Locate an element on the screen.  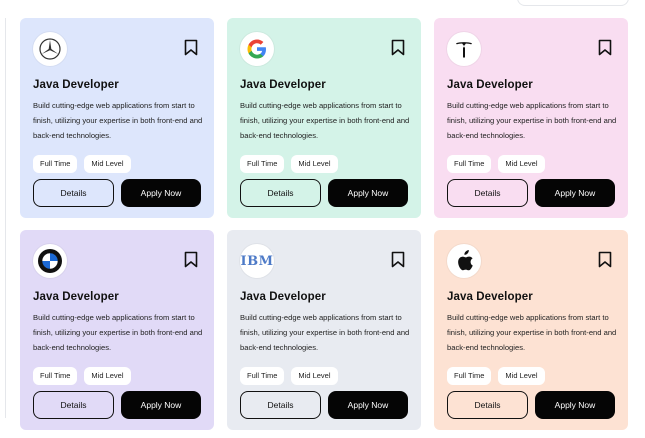
bmw-logo-icon is located at coordinates (50, 261).